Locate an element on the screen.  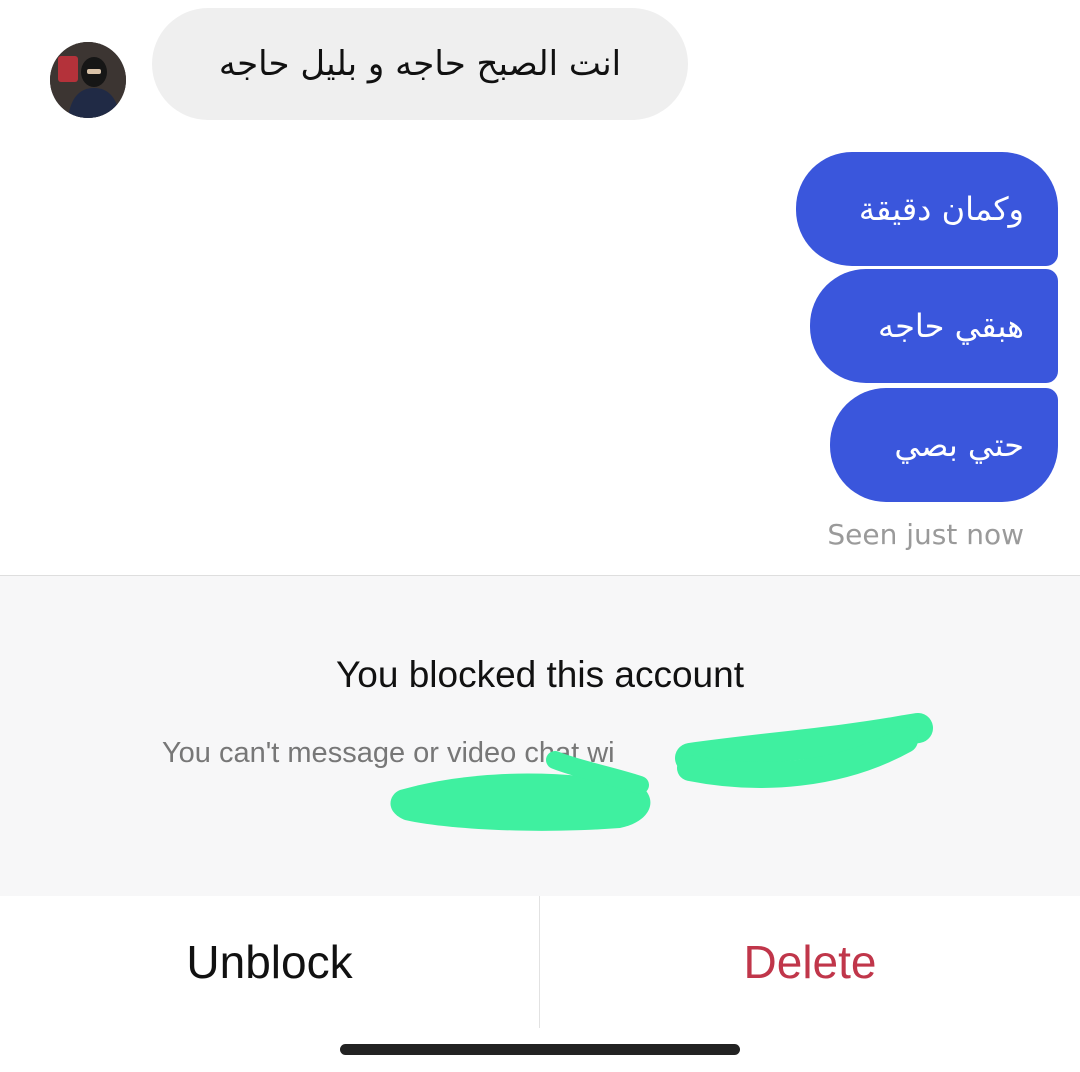
incoming-message-bubble: انت الصبح حاجه و بليل حاجه is located at coordinates (420, 64).